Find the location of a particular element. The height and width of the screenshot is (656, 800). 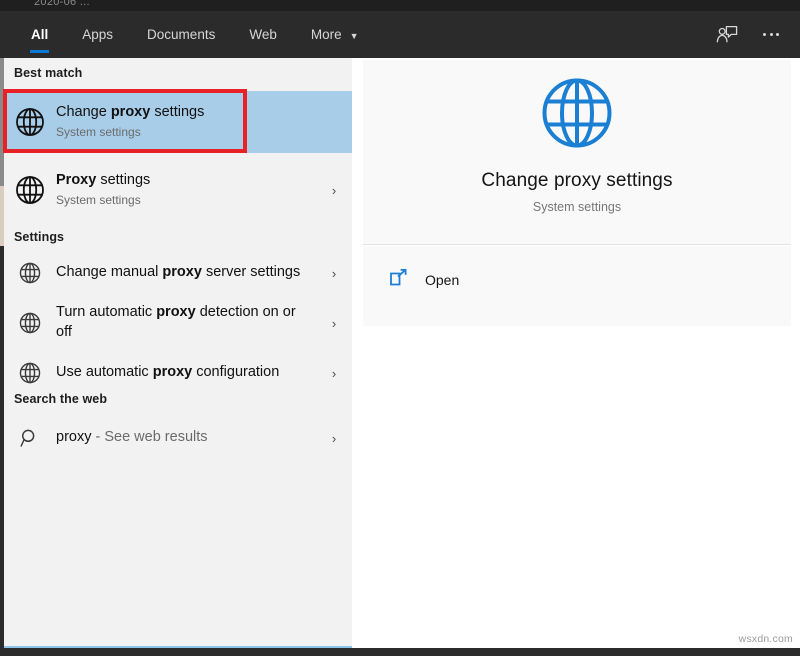

open-action-label: Open is located at coordinates (442, 280).